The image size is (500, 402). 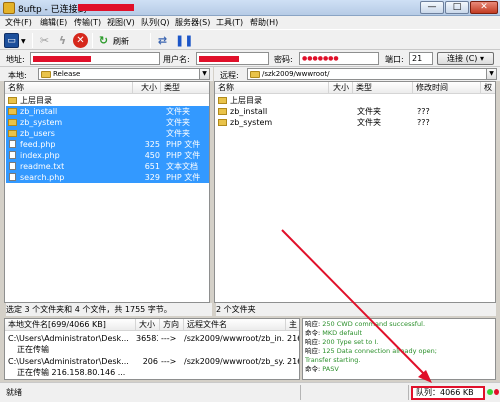 I want to click on refresh-icon: ↻, so click(x=103, y=40).